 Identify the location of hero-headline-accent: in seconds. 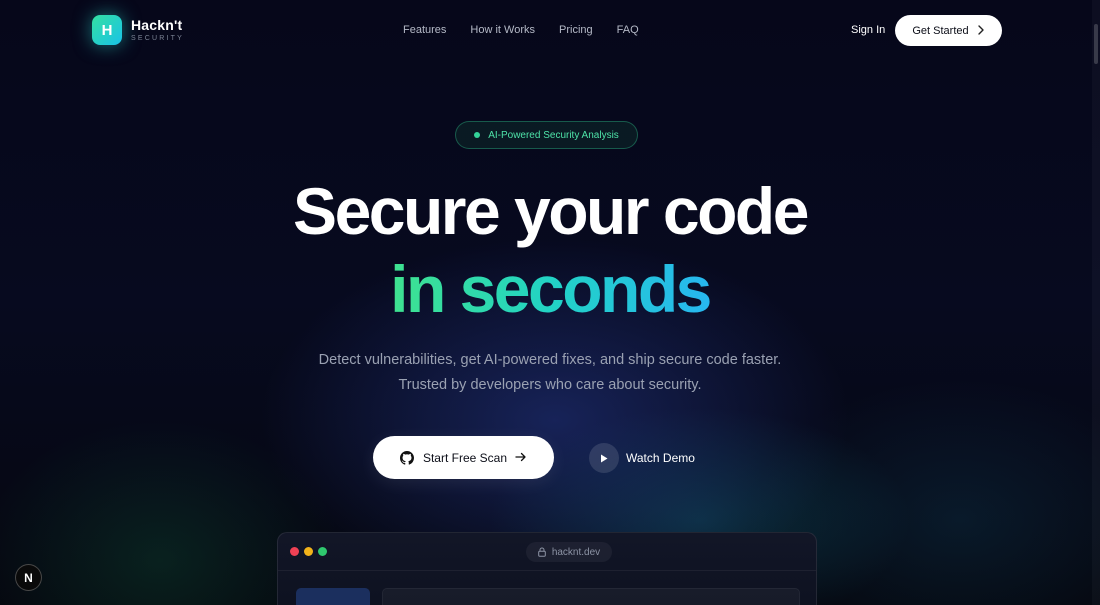
(550, 289).